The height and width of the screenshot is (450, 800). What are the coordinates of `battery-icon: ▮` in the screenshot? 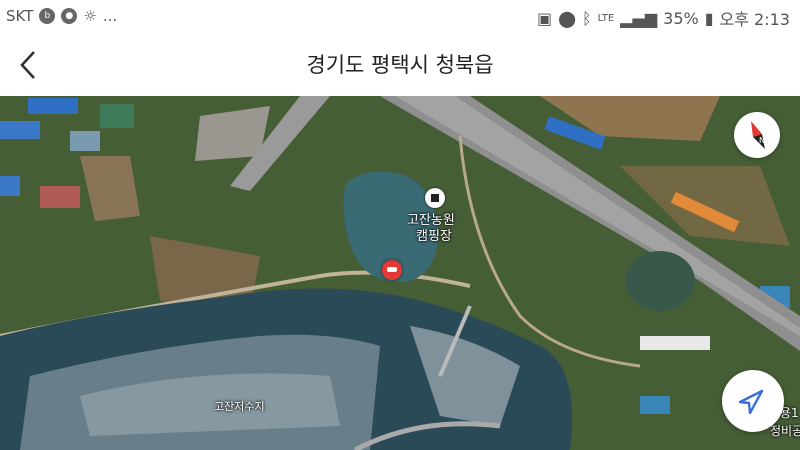 It's located at (709, 18).